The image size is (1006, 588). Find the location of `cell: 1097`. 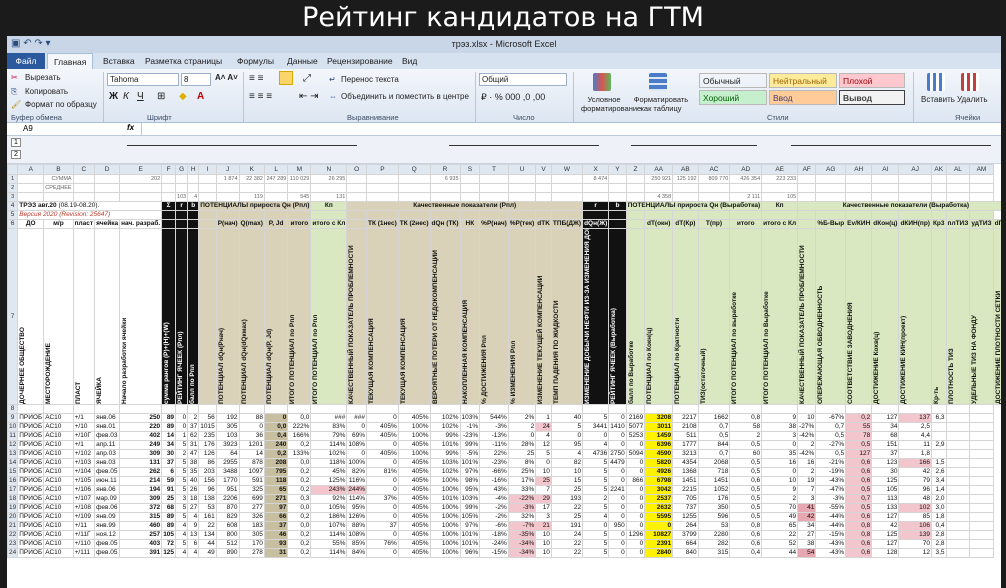

cell: 1097 is located at coordinates (251, 472).